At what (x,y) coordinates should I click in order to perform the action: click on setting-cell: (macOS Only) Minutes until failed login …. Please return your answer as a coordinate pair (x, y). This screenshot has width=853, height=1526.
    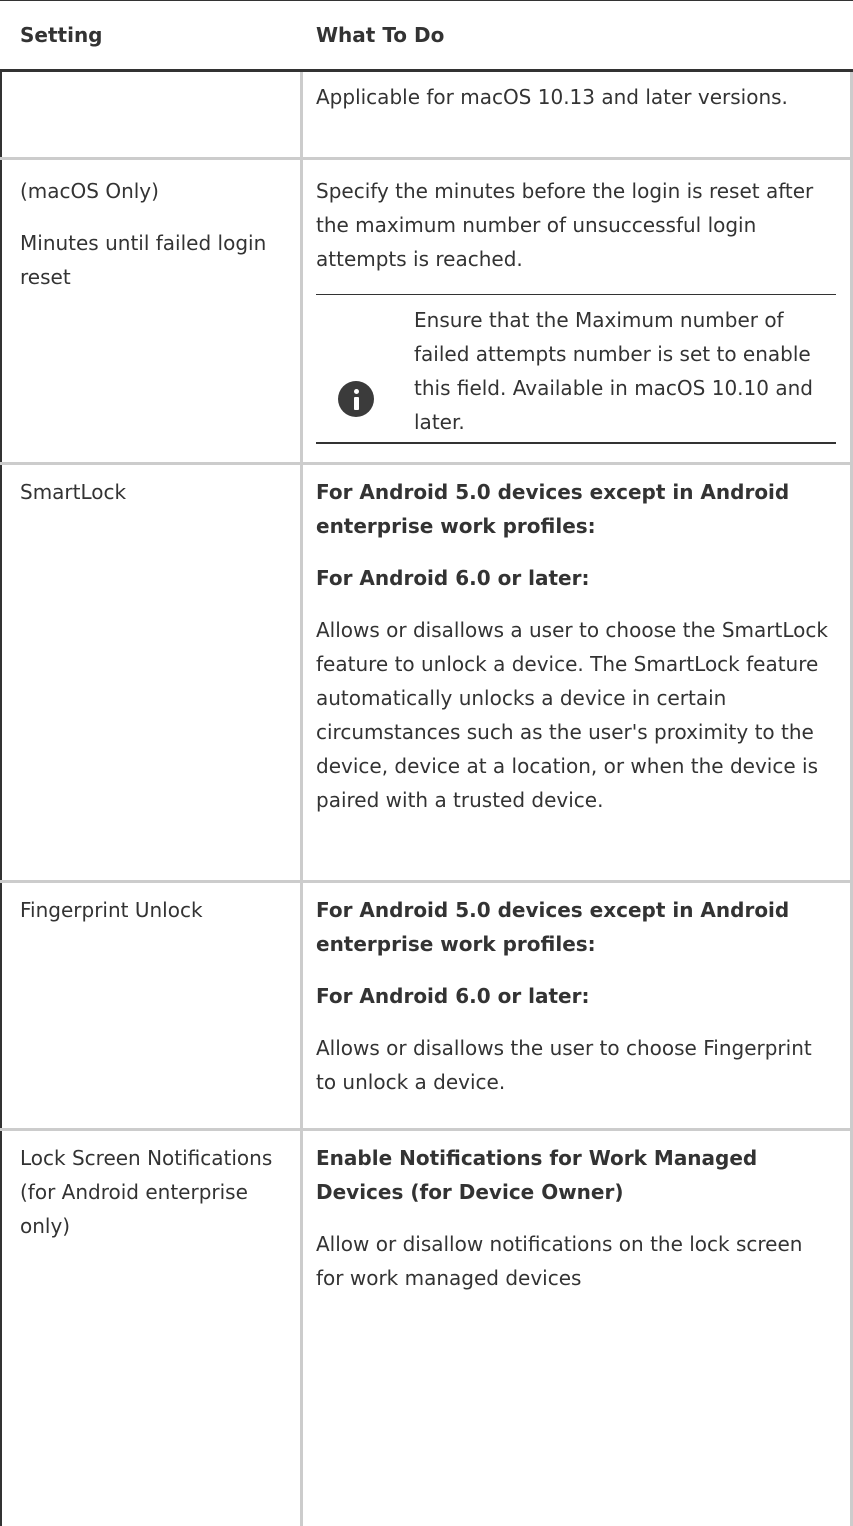
    Looking at the image, I should click on (152, 243).